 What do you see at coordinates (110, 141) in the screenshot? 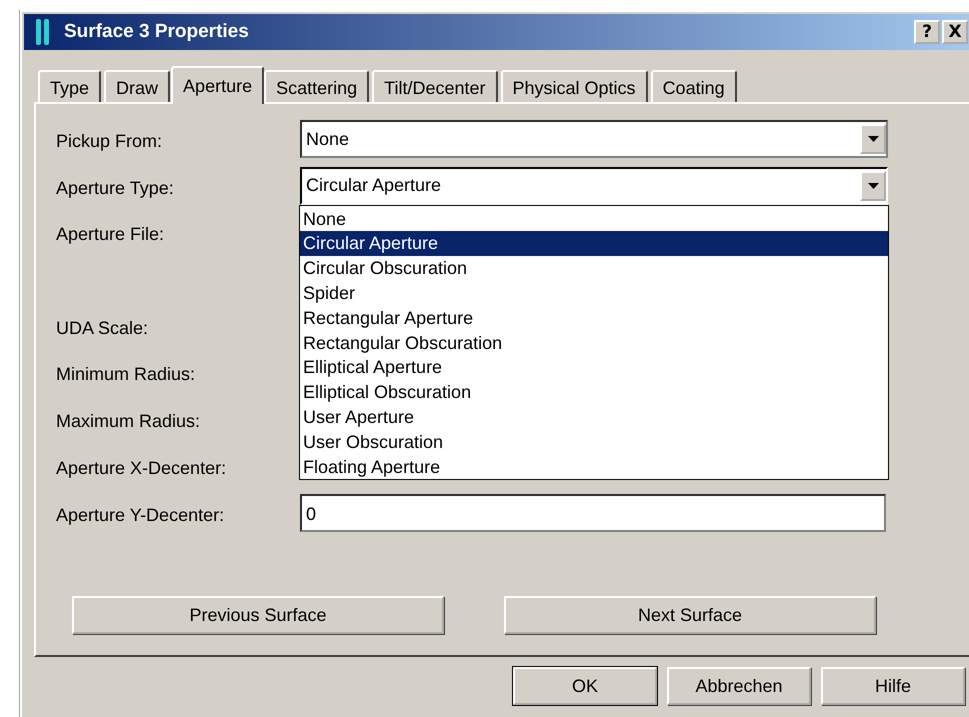
I see `field-label: Pickup From:` at bounding box center [110, 141].